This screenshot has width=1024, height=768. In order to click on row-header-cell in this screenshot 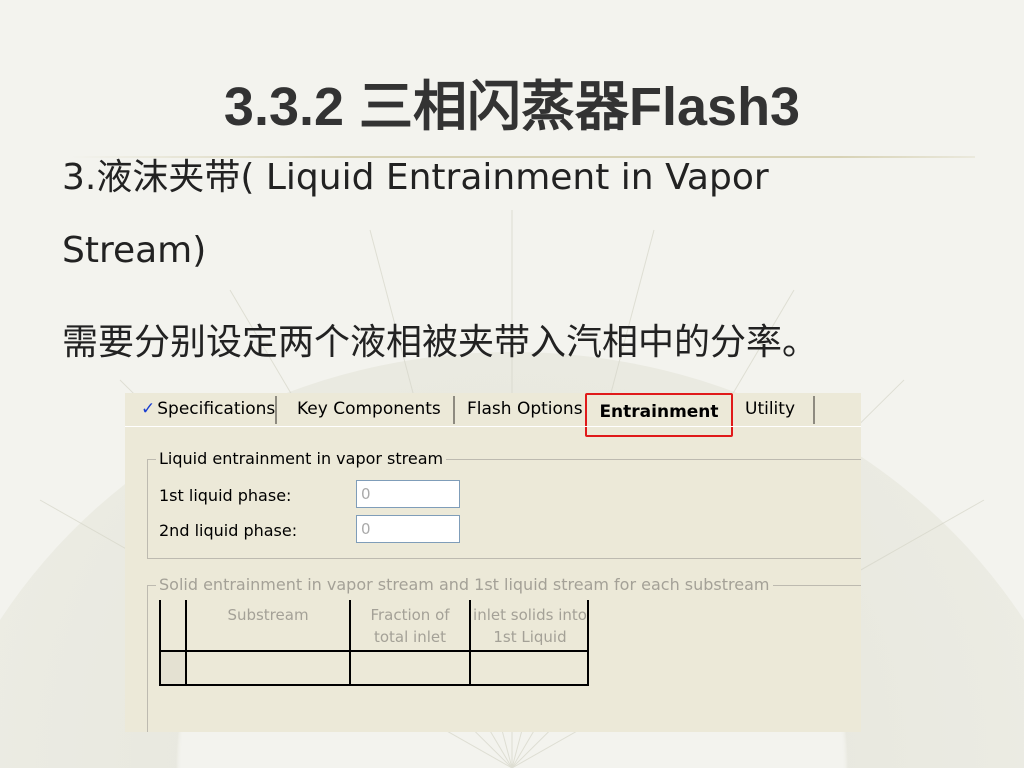, I will do `click(174, 668)`.